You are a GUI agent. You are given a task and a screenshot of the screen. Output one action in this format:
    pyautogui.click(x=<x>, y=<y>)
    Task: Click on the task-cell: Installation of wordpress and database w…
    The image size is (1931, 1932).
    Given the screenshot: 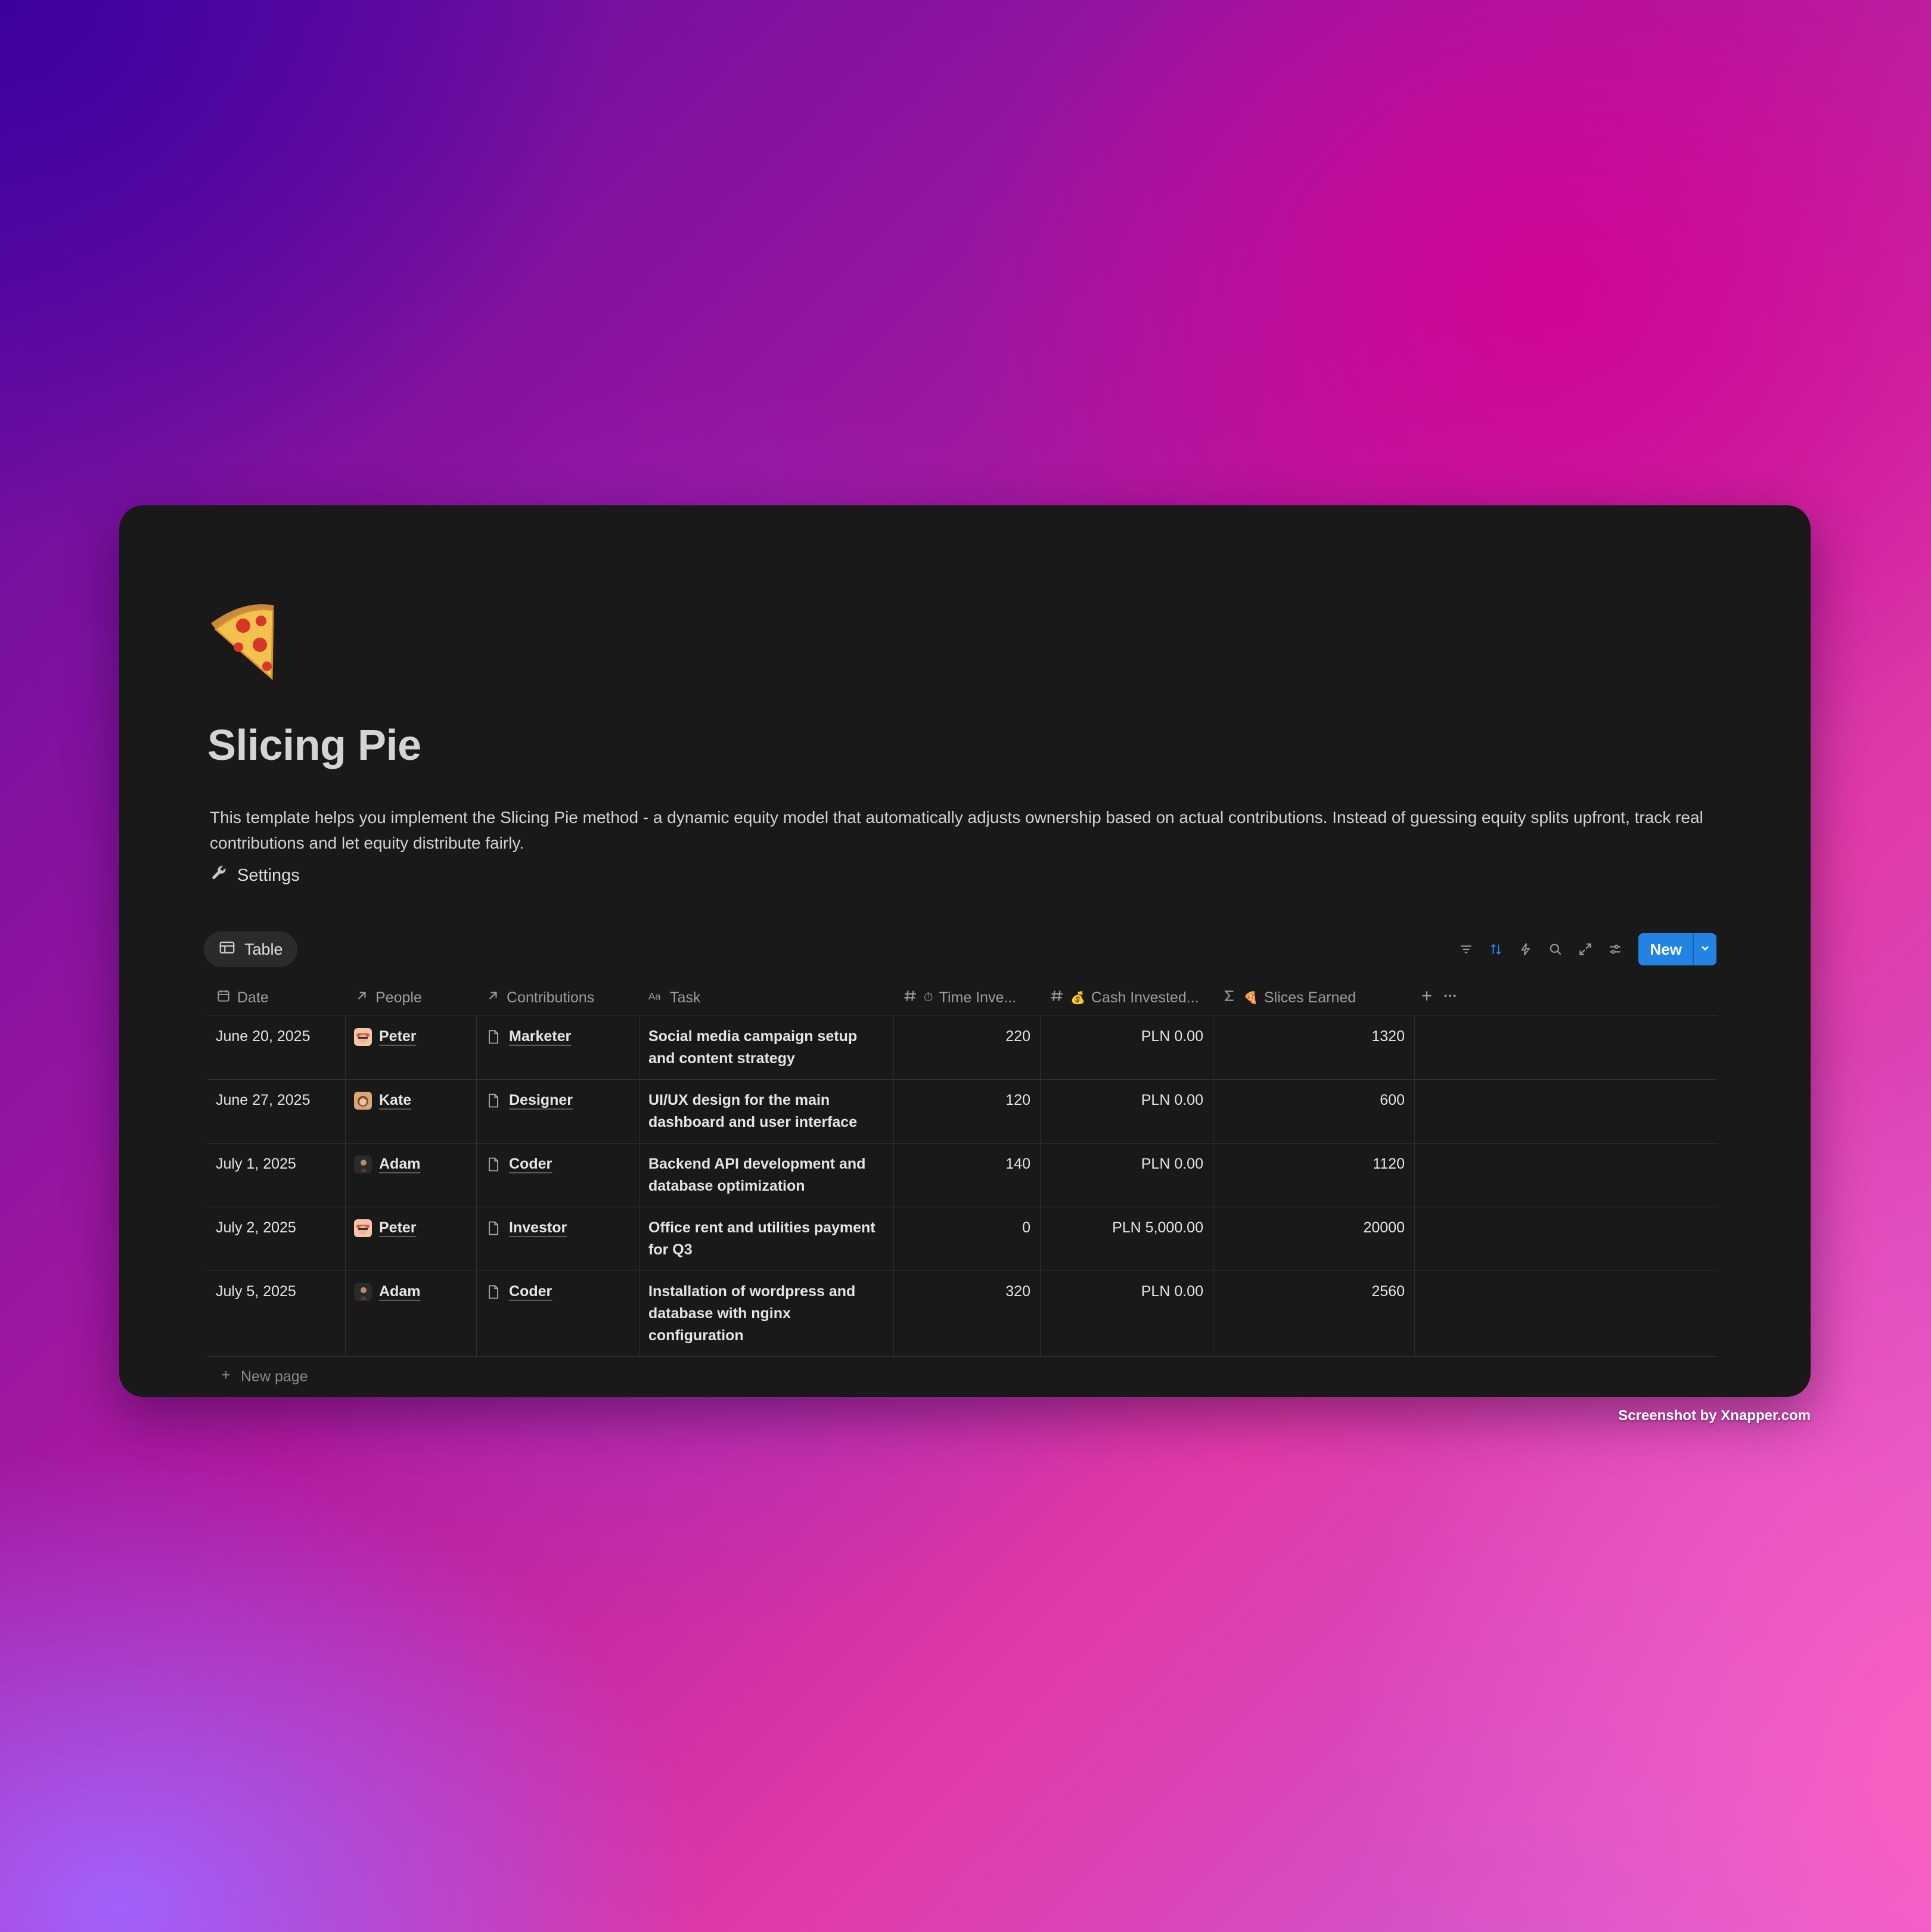 What is the action you would take?
    pyautogui.click(x=767, y=1313)
    